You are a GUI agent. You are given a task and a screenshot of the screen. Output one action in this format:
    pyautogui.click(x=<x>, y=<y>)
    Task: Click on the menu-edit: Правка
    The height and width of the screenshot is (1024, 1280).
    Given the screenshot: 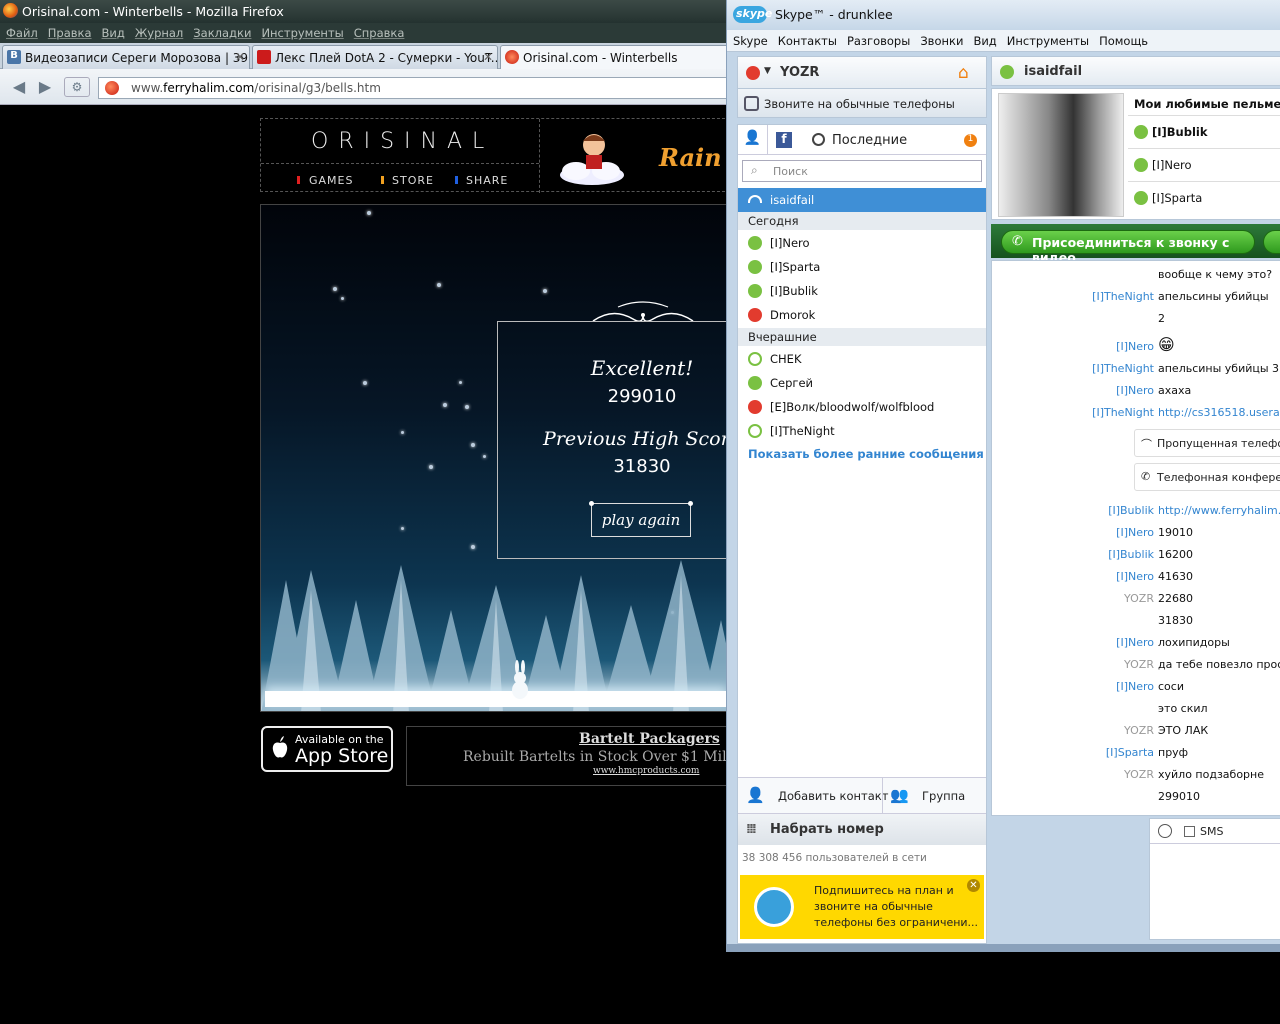 What is the action you would take?
    pyautogui.click(x=69, y=31)
    